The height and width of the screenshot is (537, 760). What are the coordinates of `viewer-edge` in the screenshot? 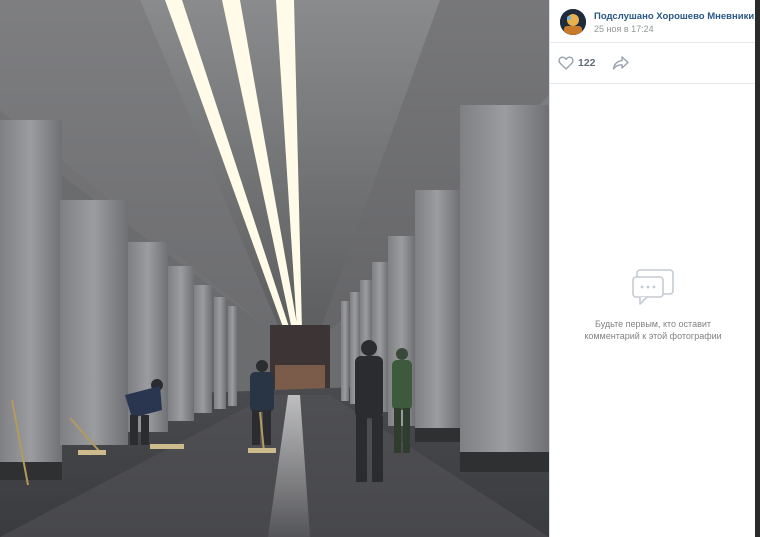 It's located at (757, 268).